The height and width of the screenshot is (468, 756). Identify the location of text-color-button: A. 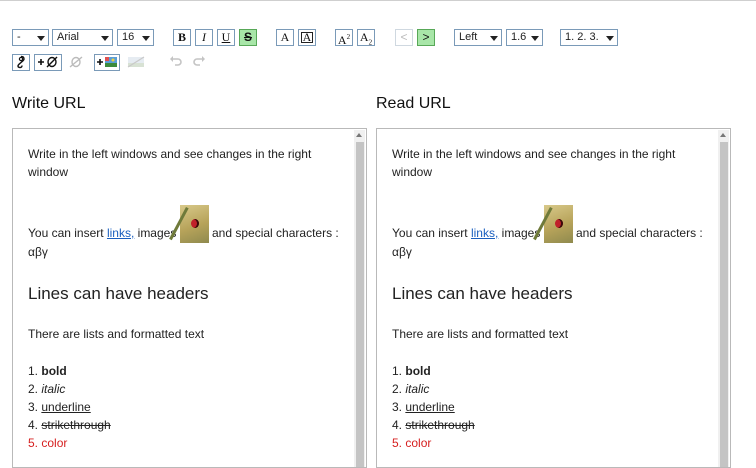
(285, 37).